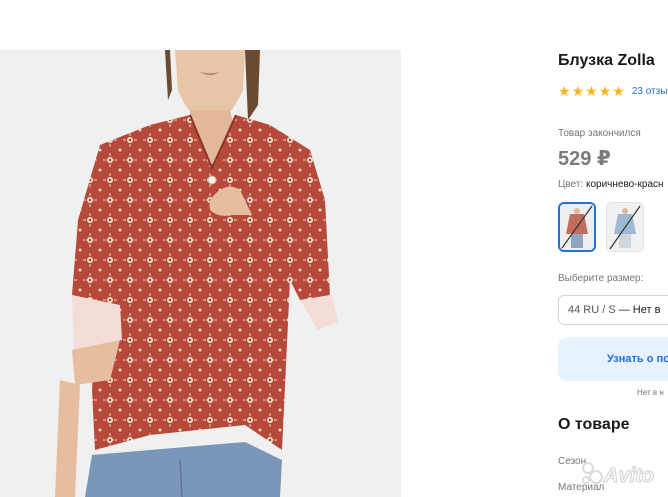 Image resolution: width=668 pixels, height=497 pixels. I want to click on availability-note: Нет в н, so click(650, 392).